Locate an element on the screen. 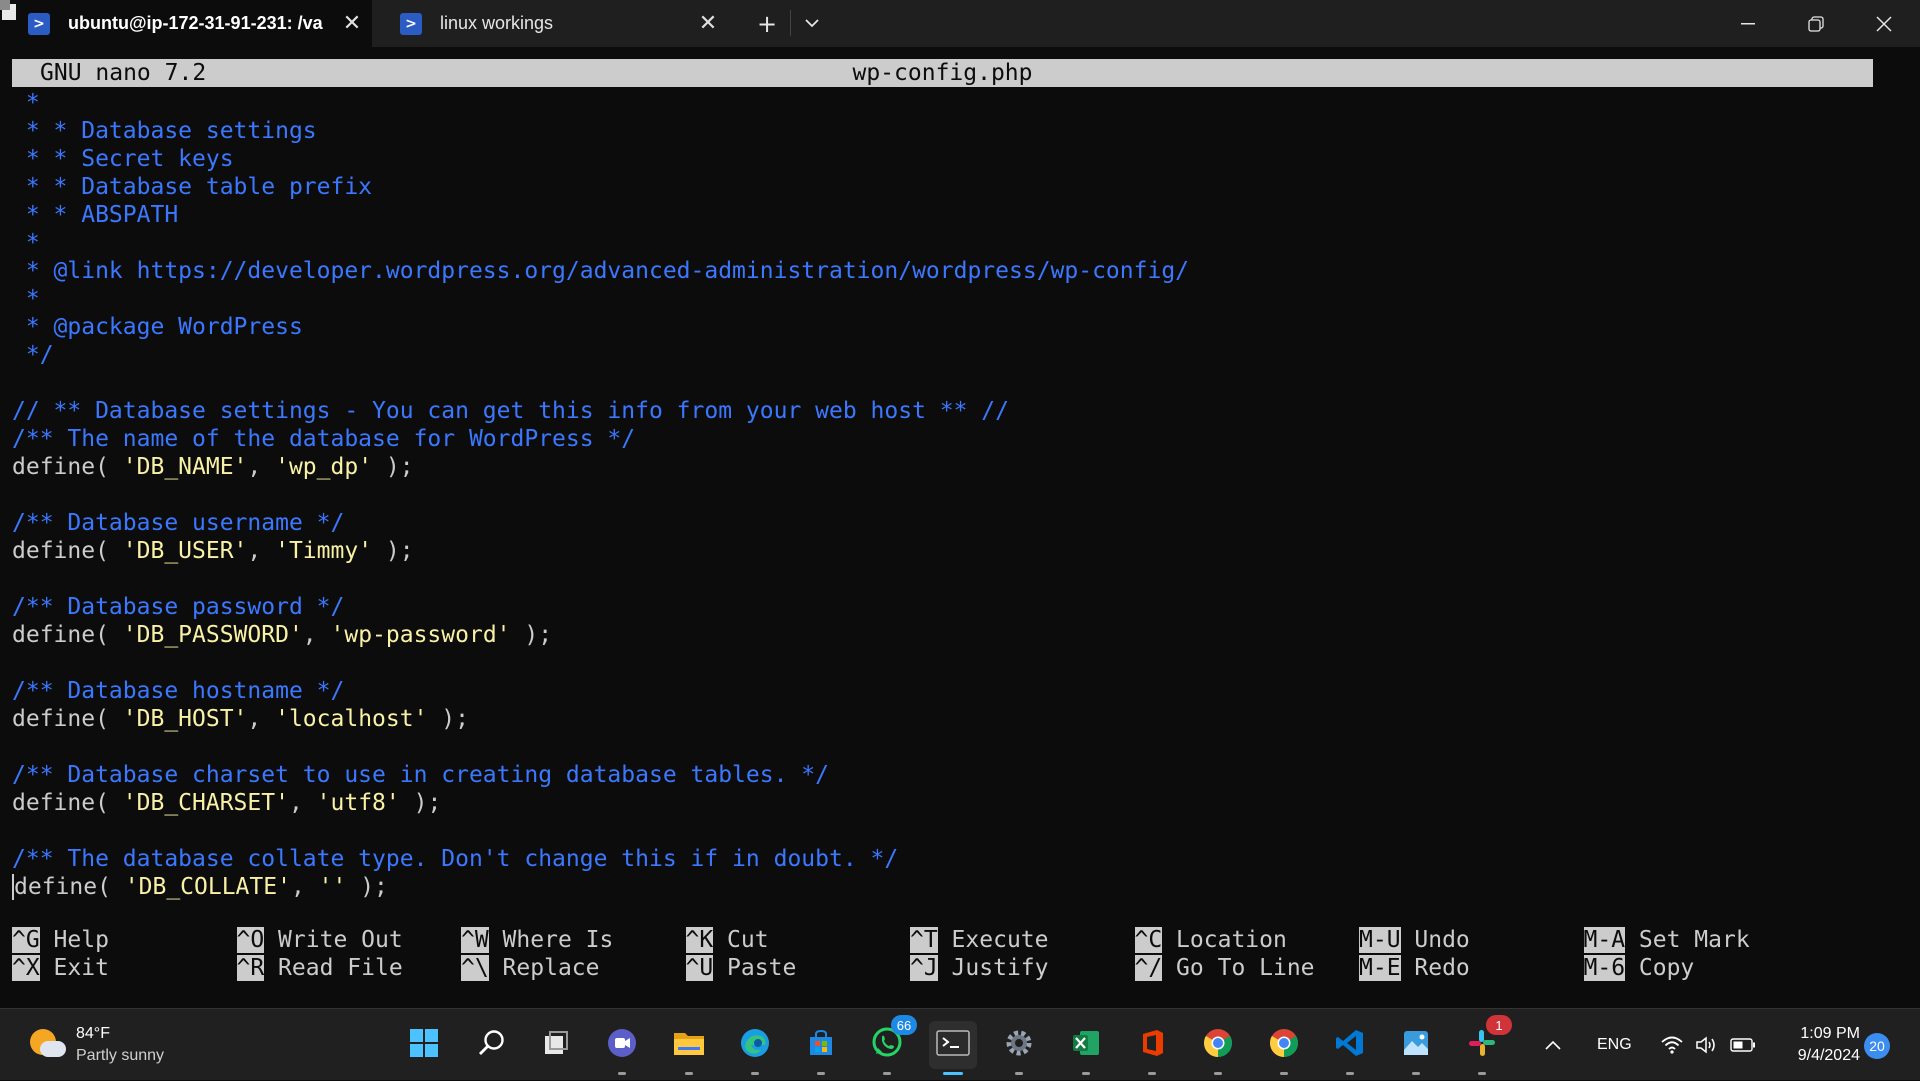 Image resolution: width=1920 pixels, height=1081 pixels. weather-temperature: 84°F is located at coordinates (93, 1033).